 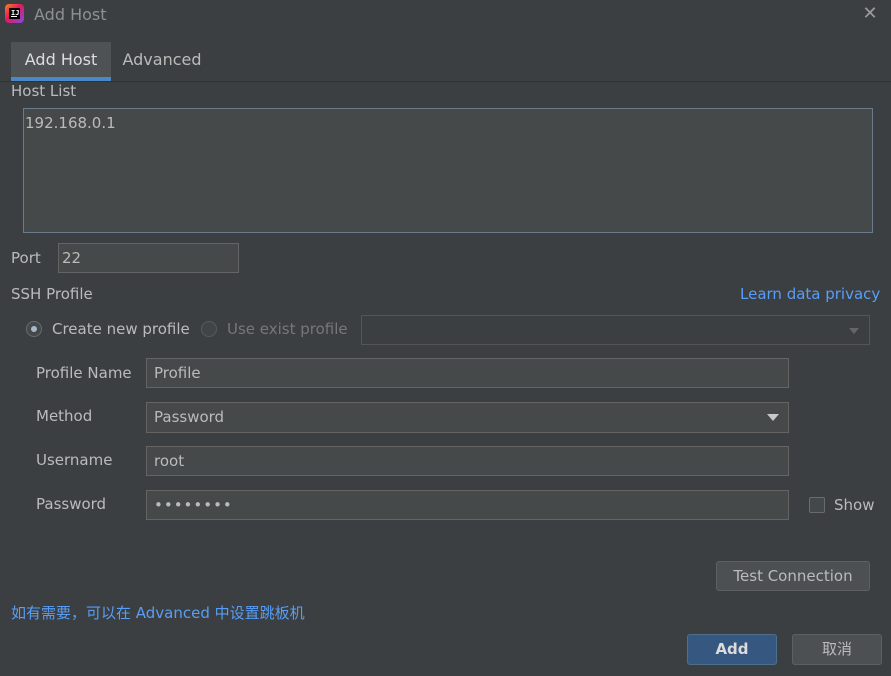 I want to click on test-connection-button: Test Connection, so click(x=793, y=576).